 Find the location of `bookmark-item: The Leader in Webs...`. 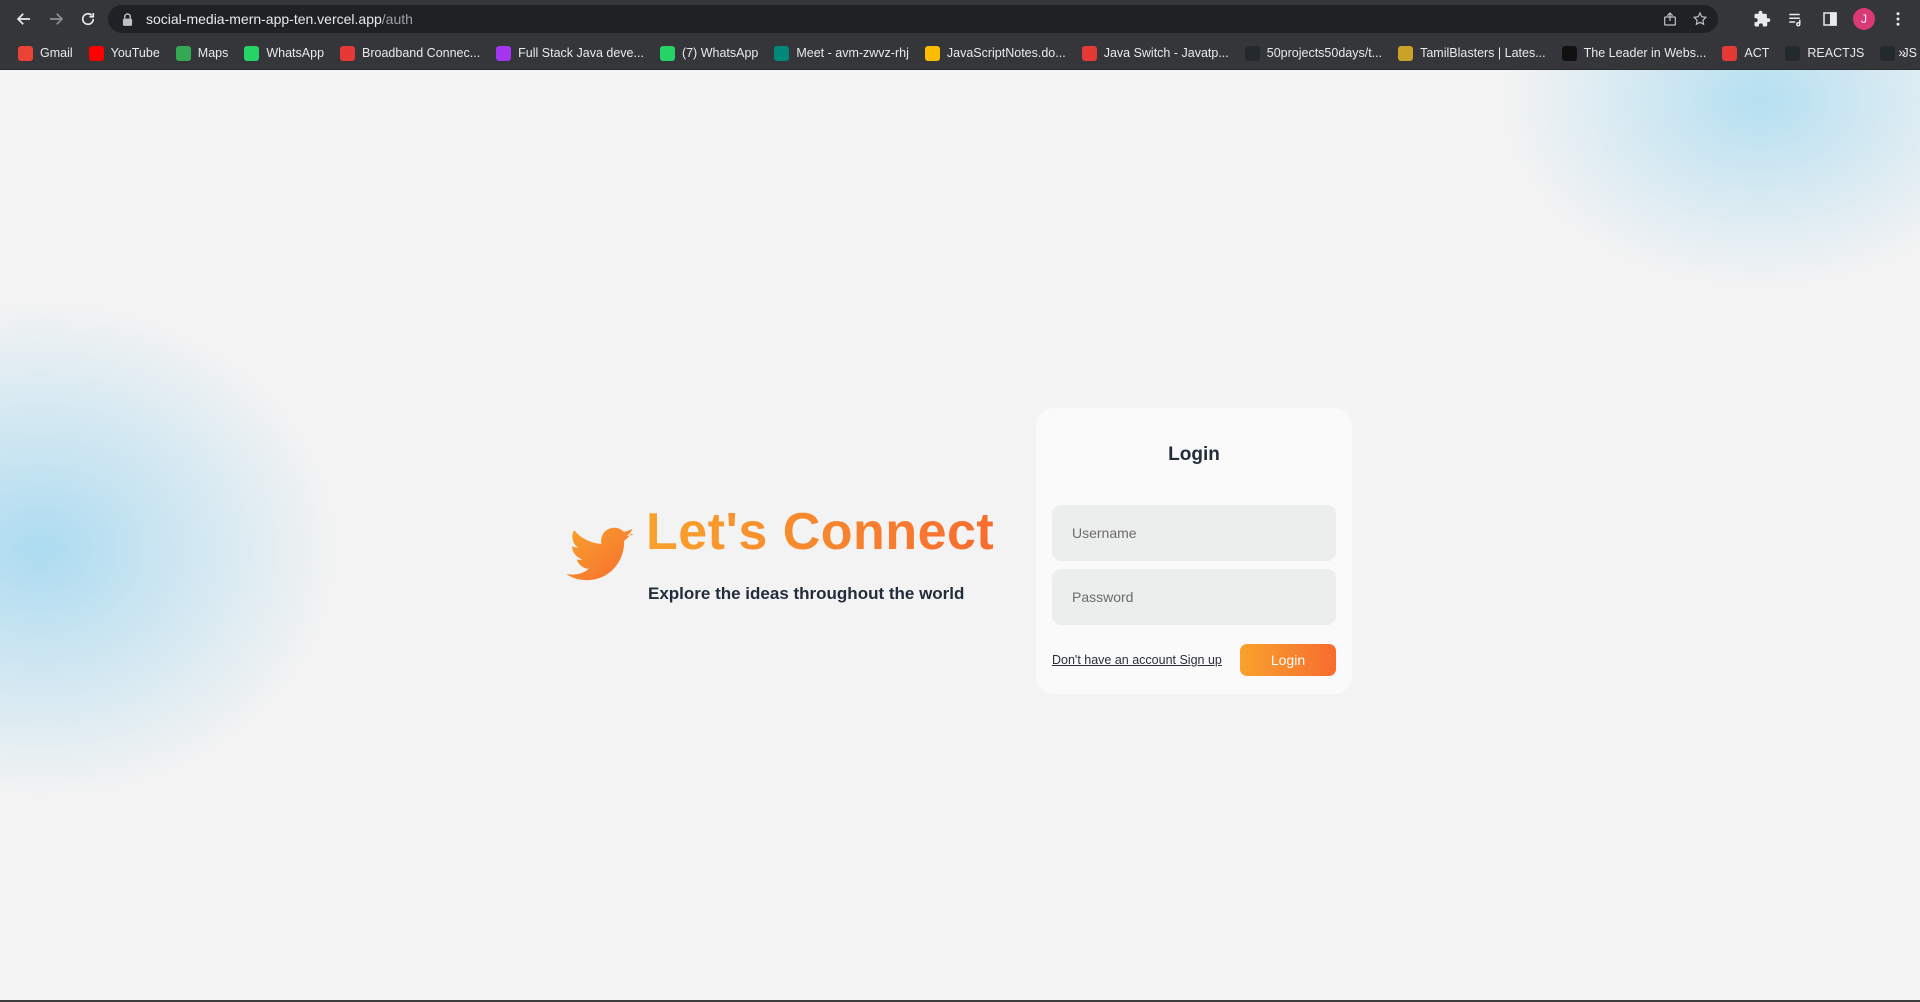

bookmark-item: The Leader in Webs... is located at coordinates (1634, 53).